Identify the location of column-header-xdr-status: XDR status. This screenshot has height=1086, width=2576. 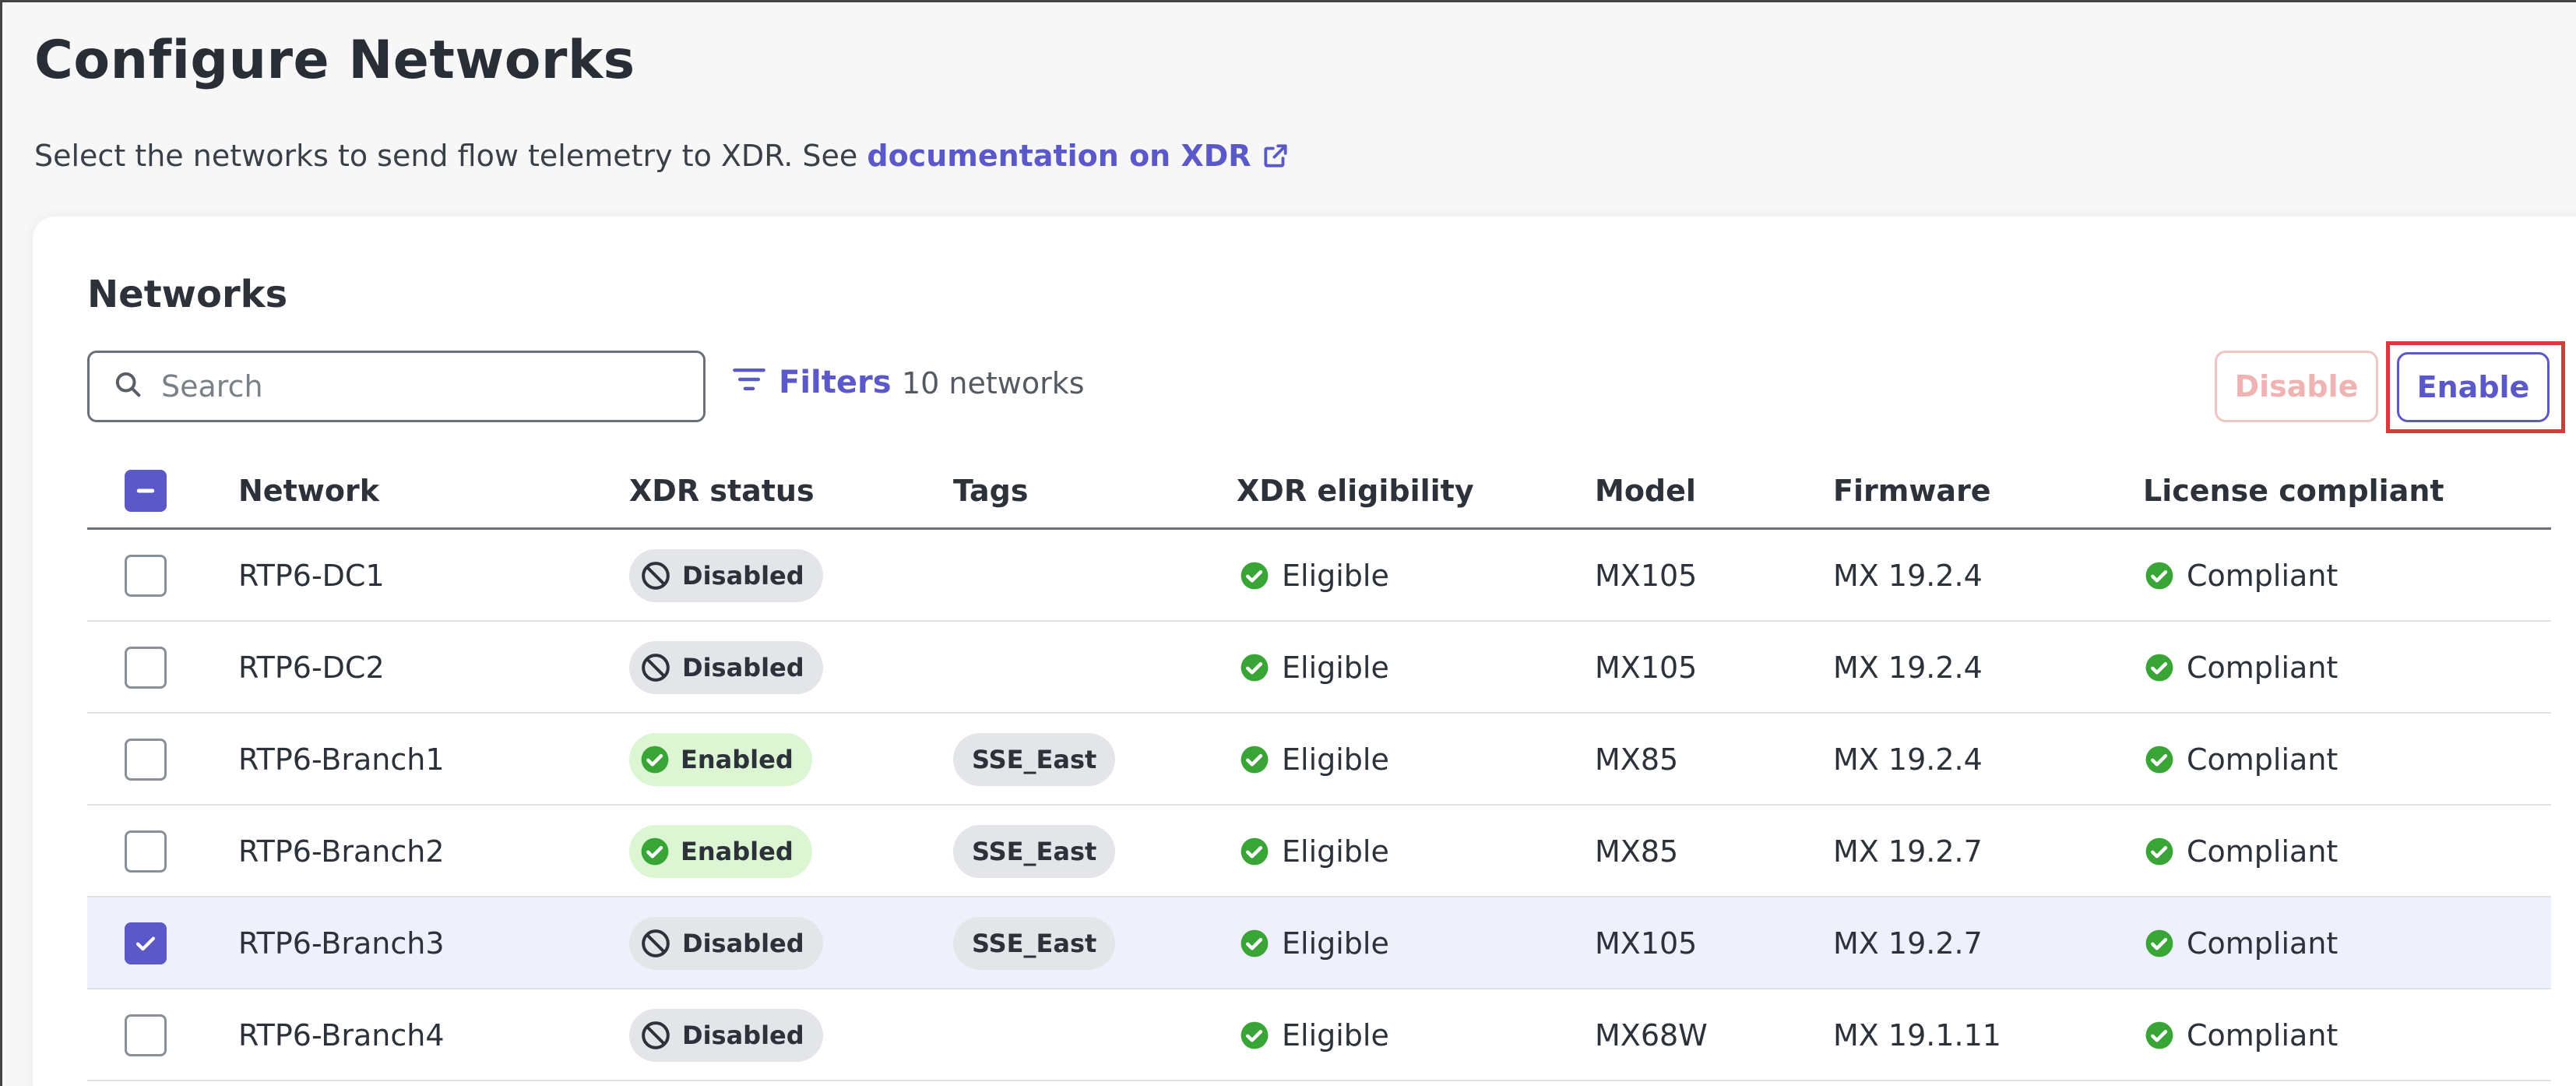
(722, 491).